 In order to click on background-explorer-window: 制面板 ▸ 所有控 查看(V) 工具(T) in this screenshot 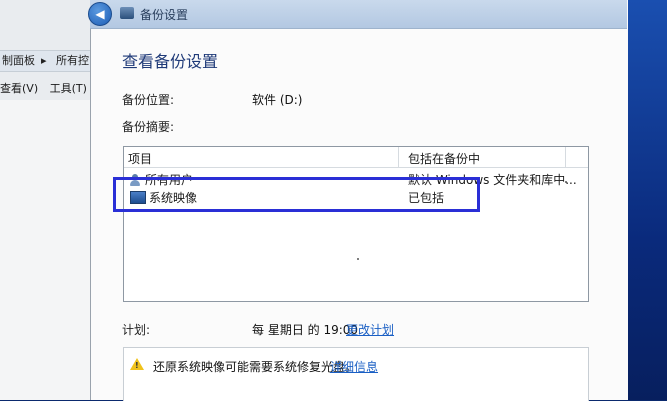, I will do `click(45, 200)`.